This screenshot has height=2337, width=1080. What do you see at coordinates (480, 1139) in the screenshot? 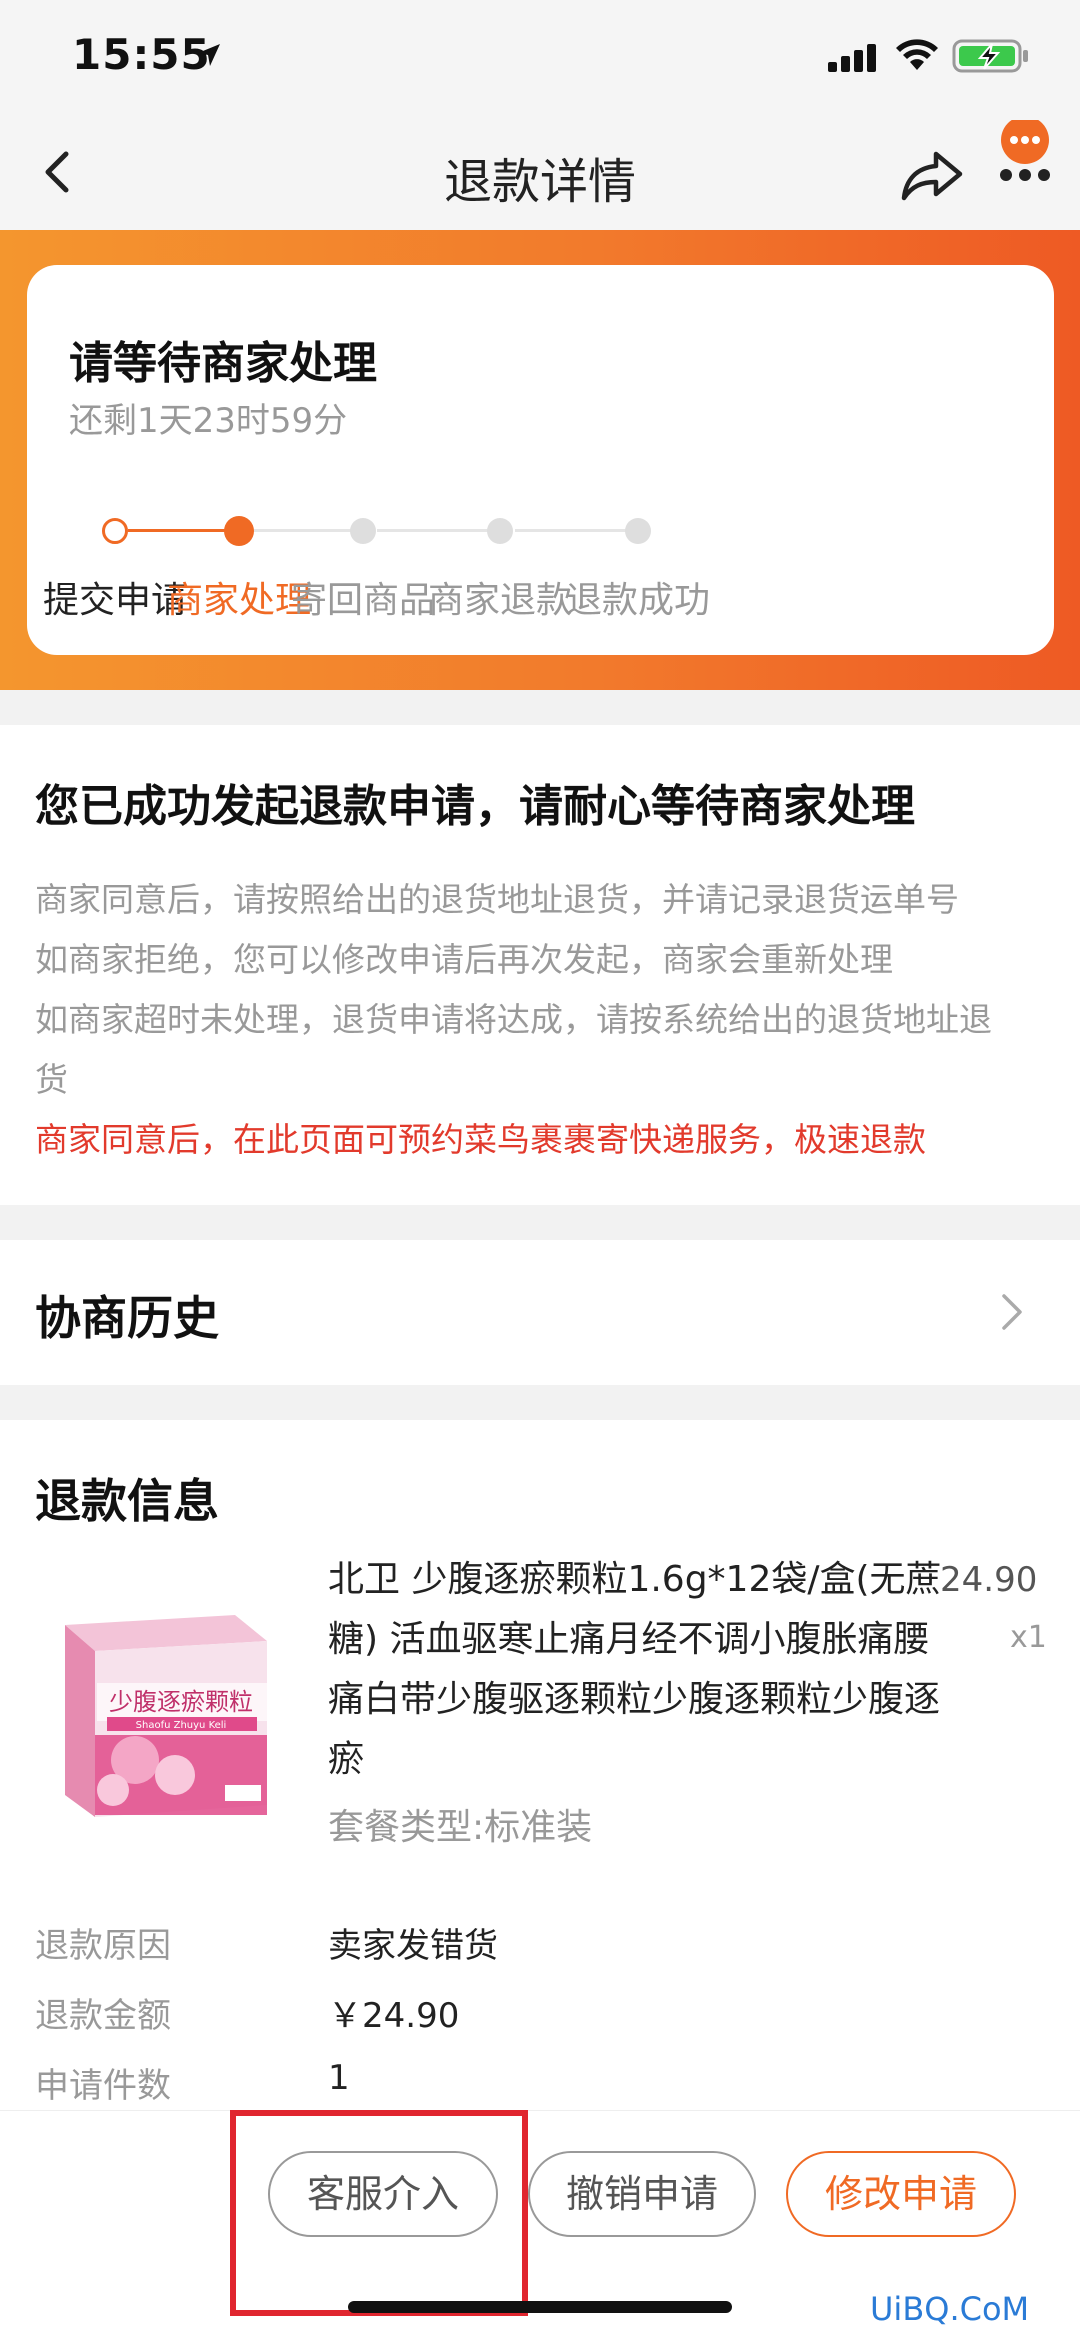
I see `notice-highlight: 商家同意后，在此页面可预约菜鸟裹裹寄快递服务，极速退款` at bounding box center [480, 1139].